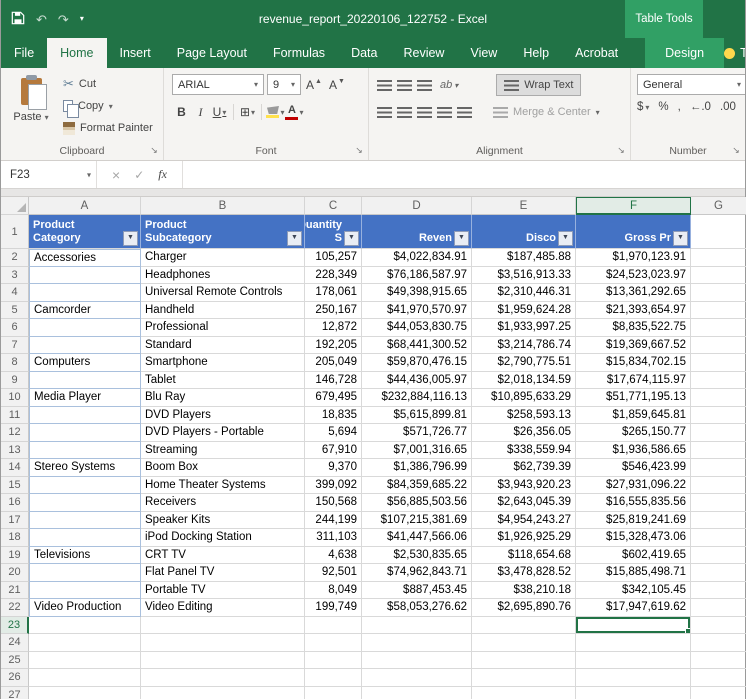  I want to click on cell-F18: $15,328,473.06, so click(633, 538).